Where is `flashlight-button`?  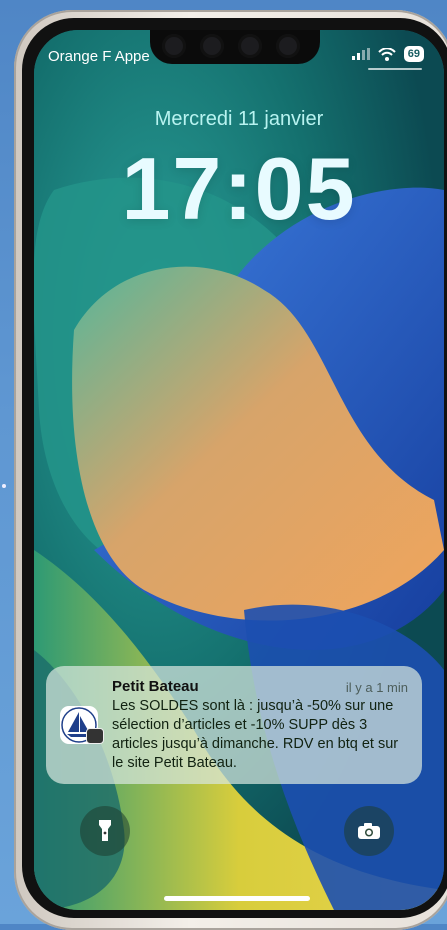
flashlight-button is located at coordinates (105, 831).